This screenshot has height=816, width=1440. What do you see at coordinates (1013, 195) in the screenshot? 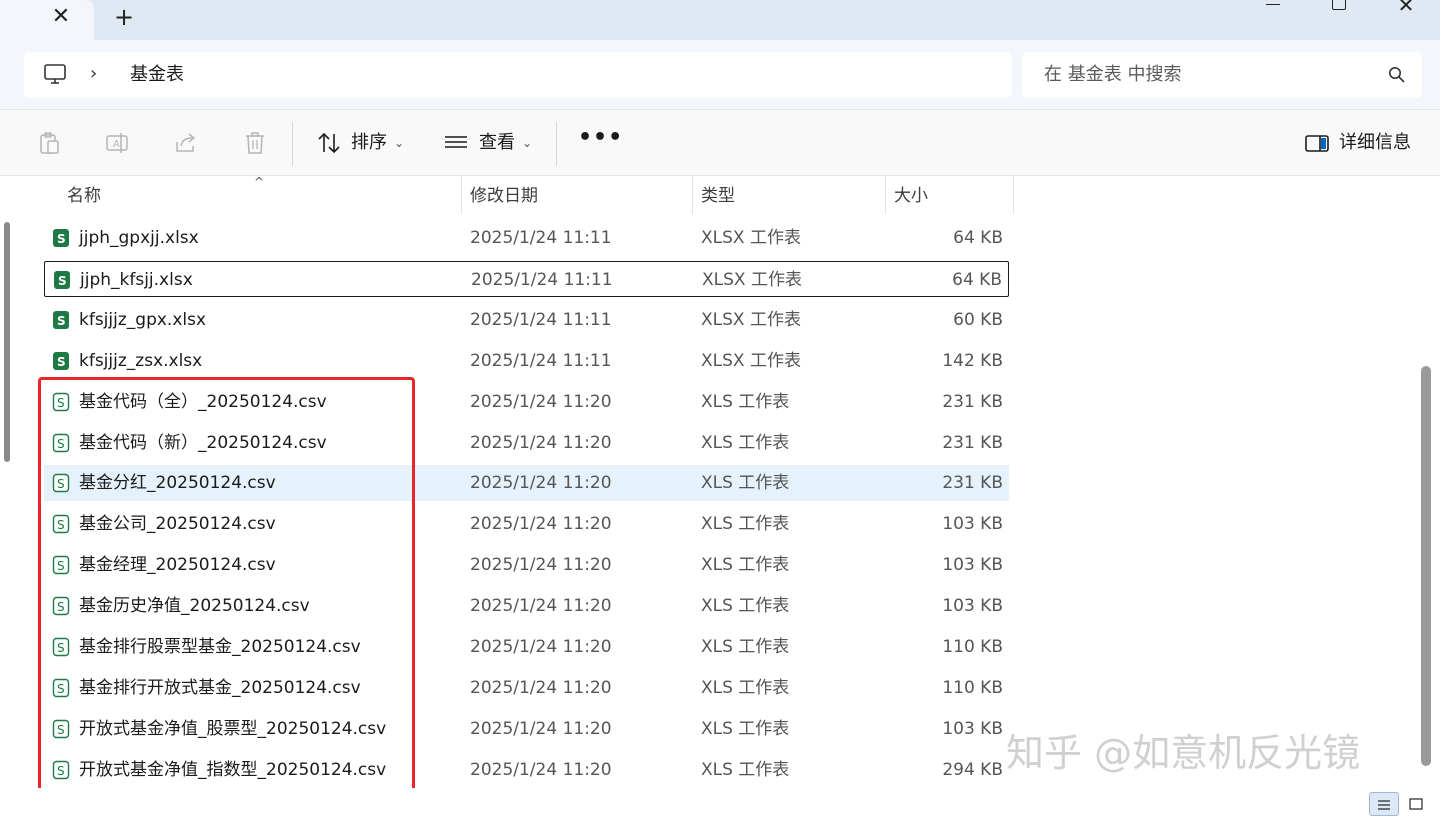
I see `column-divider` at bounding box center [1013, 195].